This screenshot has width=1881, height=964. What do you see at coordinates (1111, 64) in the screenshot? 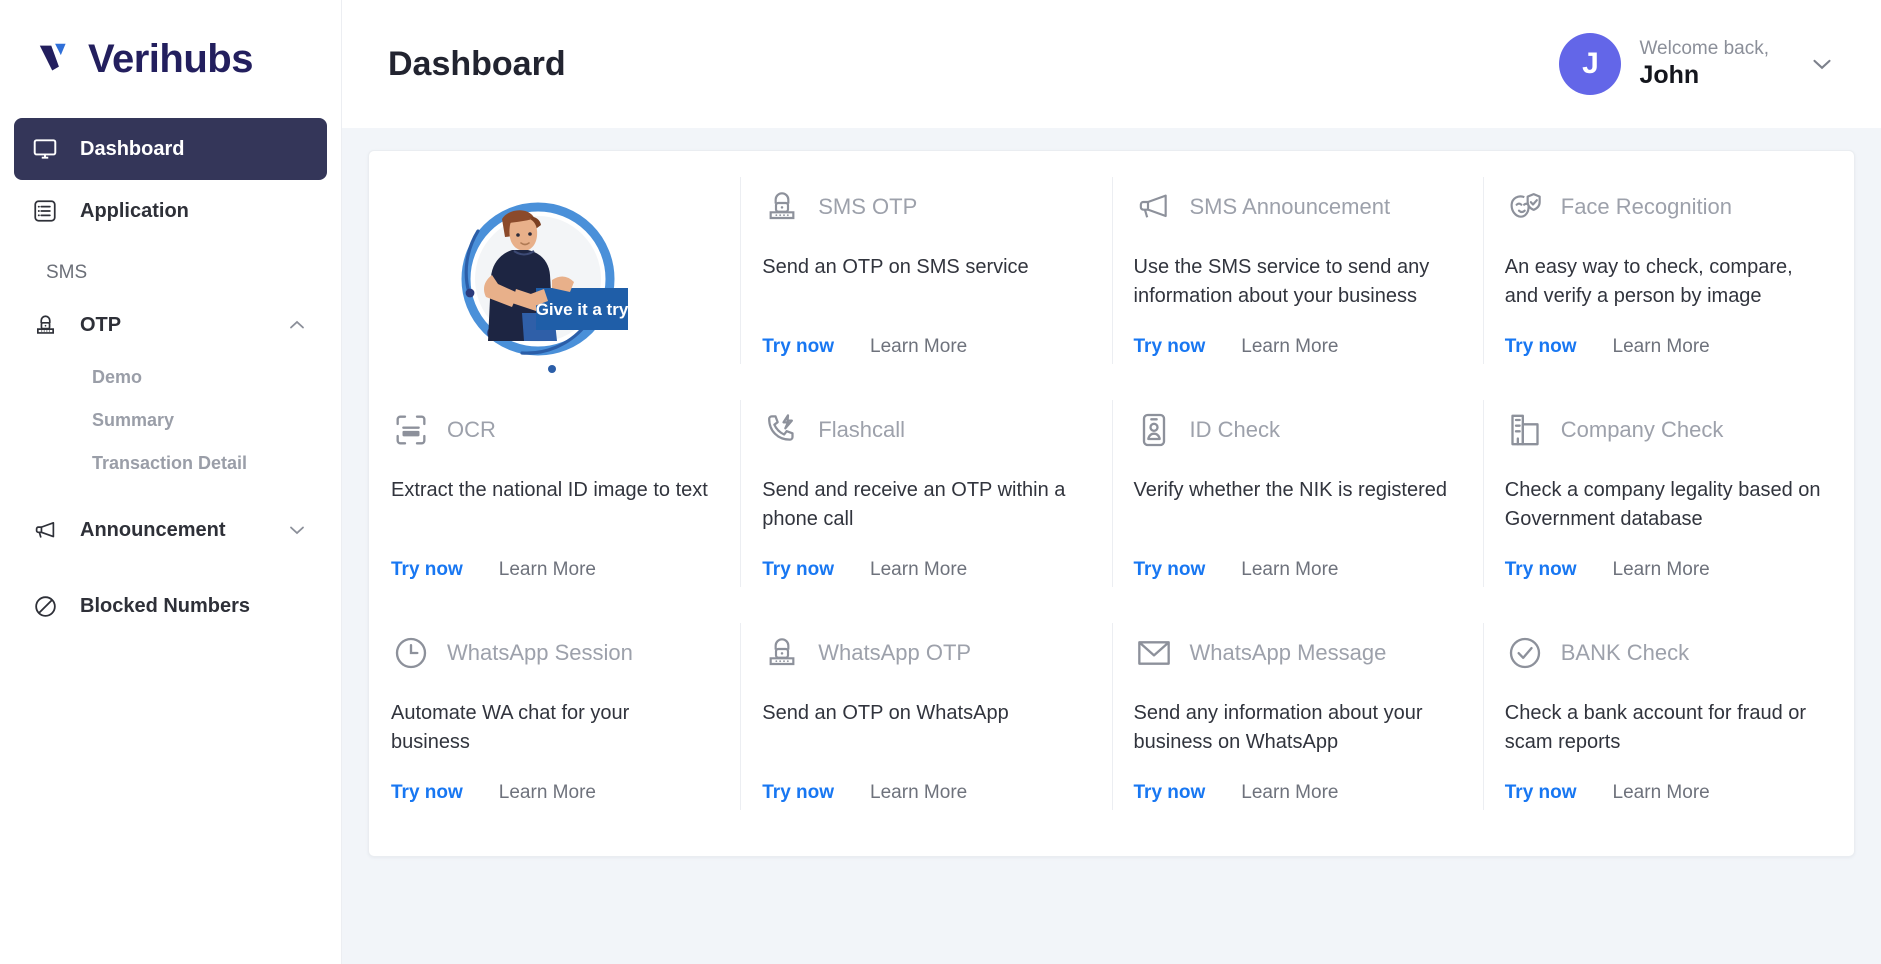
I see `top-header: Dashboard J Welcome back, John` at bounding box center [1111, 64].